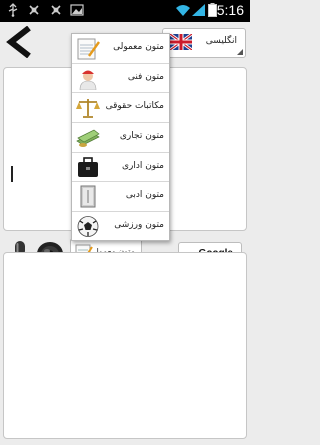 The image size is (320, 445). I want to click on scales-icon, so click(88, 109).